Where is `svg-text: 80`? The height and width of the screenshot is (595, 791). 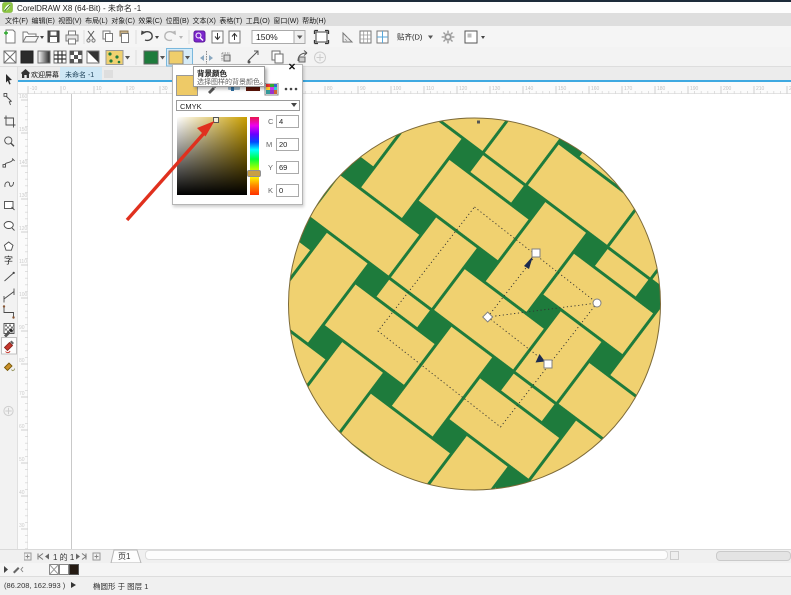 svg-text: 80 is located at coordinates (22, 361).